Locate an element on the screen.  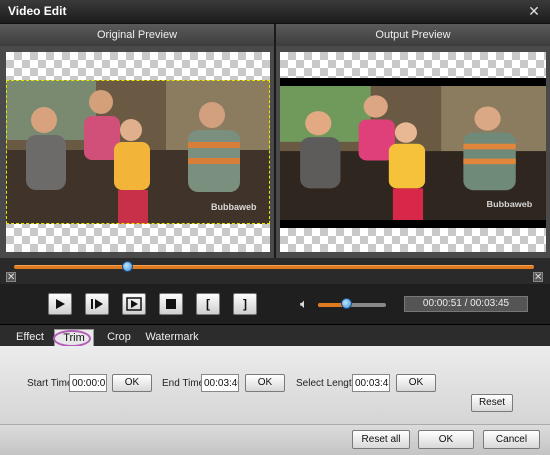
time-display: 00:00:51 / 00:03:45 is located at coordinates (466, 304).